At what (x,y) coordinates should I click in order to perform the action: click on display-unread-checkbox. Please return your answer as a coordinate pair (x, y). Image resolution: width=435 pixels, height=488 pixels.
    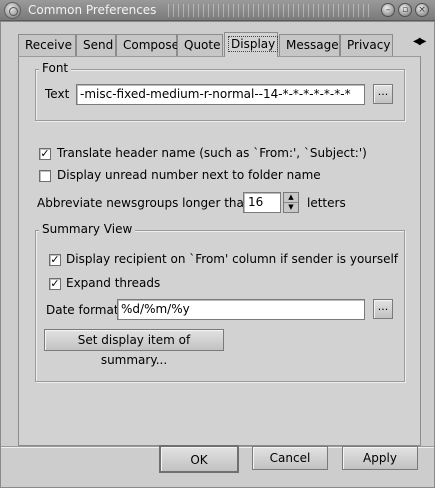
    Looking at the image, I should click on (45, 176).